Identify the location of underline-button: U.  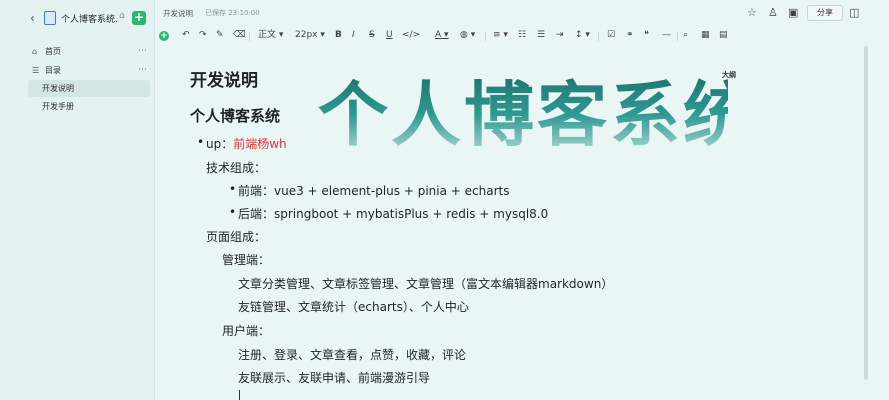
(389, 35).